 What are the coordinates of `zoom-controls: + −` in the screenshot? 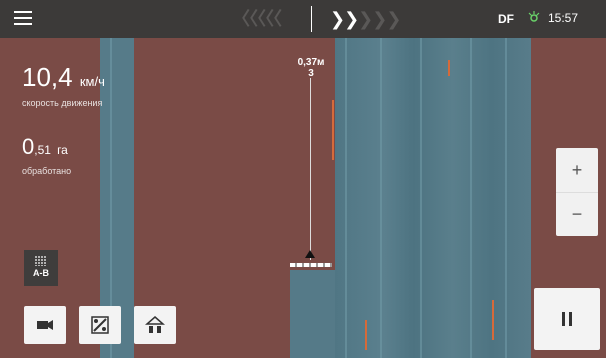 It's located at (577, 192).